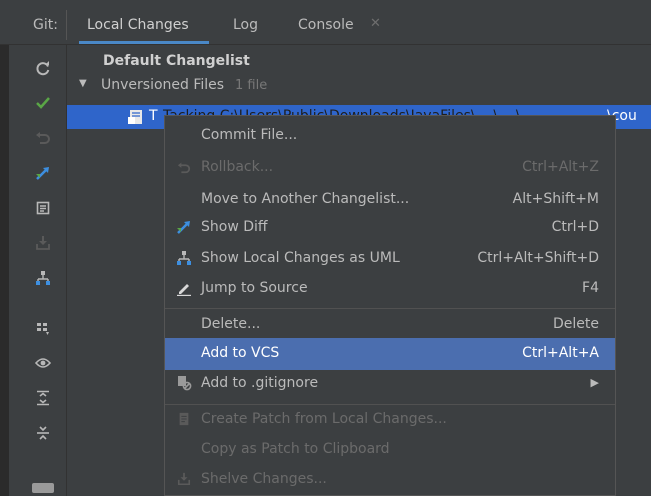 The height and width of the screenshot is (496, 651). What do you see at coordinates (390, 168) in the screenshot?
I see `menu-item-rollback: Rollback... Ctrl+Alt+Z` at bounding box center [390, 168].